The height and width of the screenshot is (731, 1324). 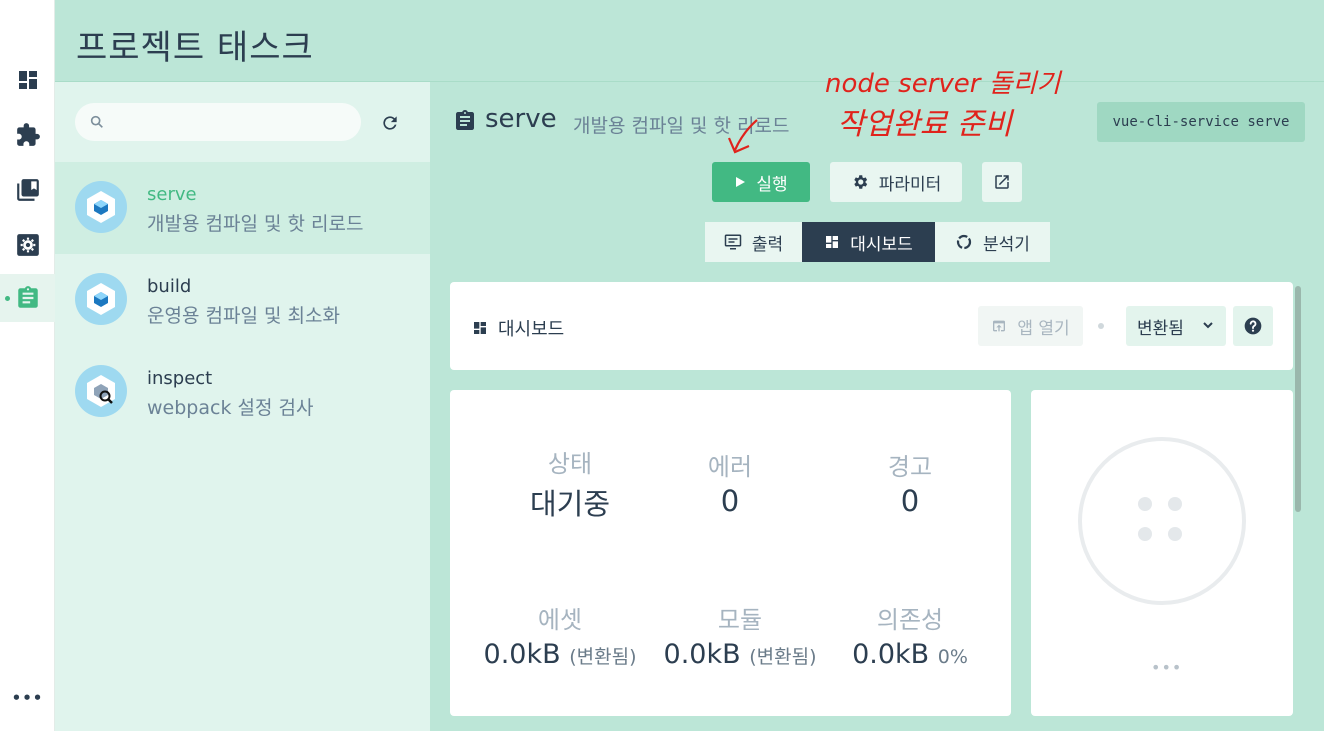 What do you see at coordinates (1043, 328) in the screenshot?
I see `open-app-label: 앱 열기` at bounding box center [1043, 328].